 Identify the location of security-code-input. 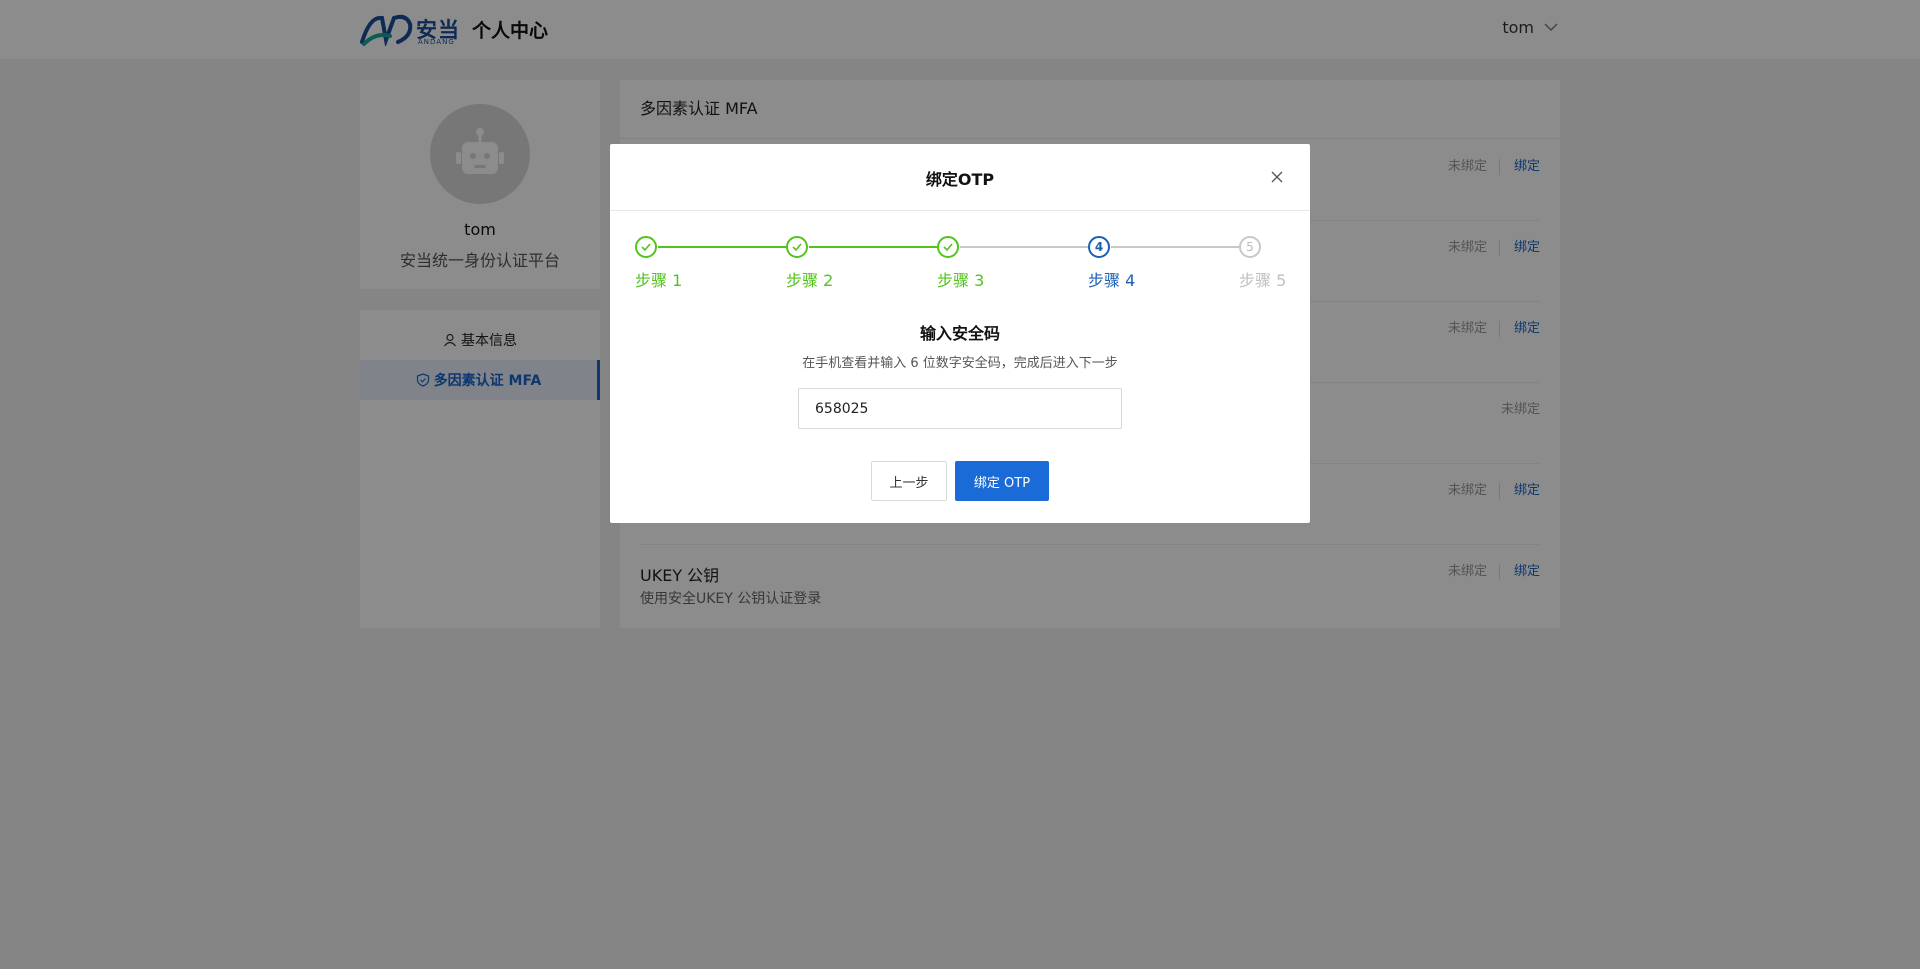
(960, 408).